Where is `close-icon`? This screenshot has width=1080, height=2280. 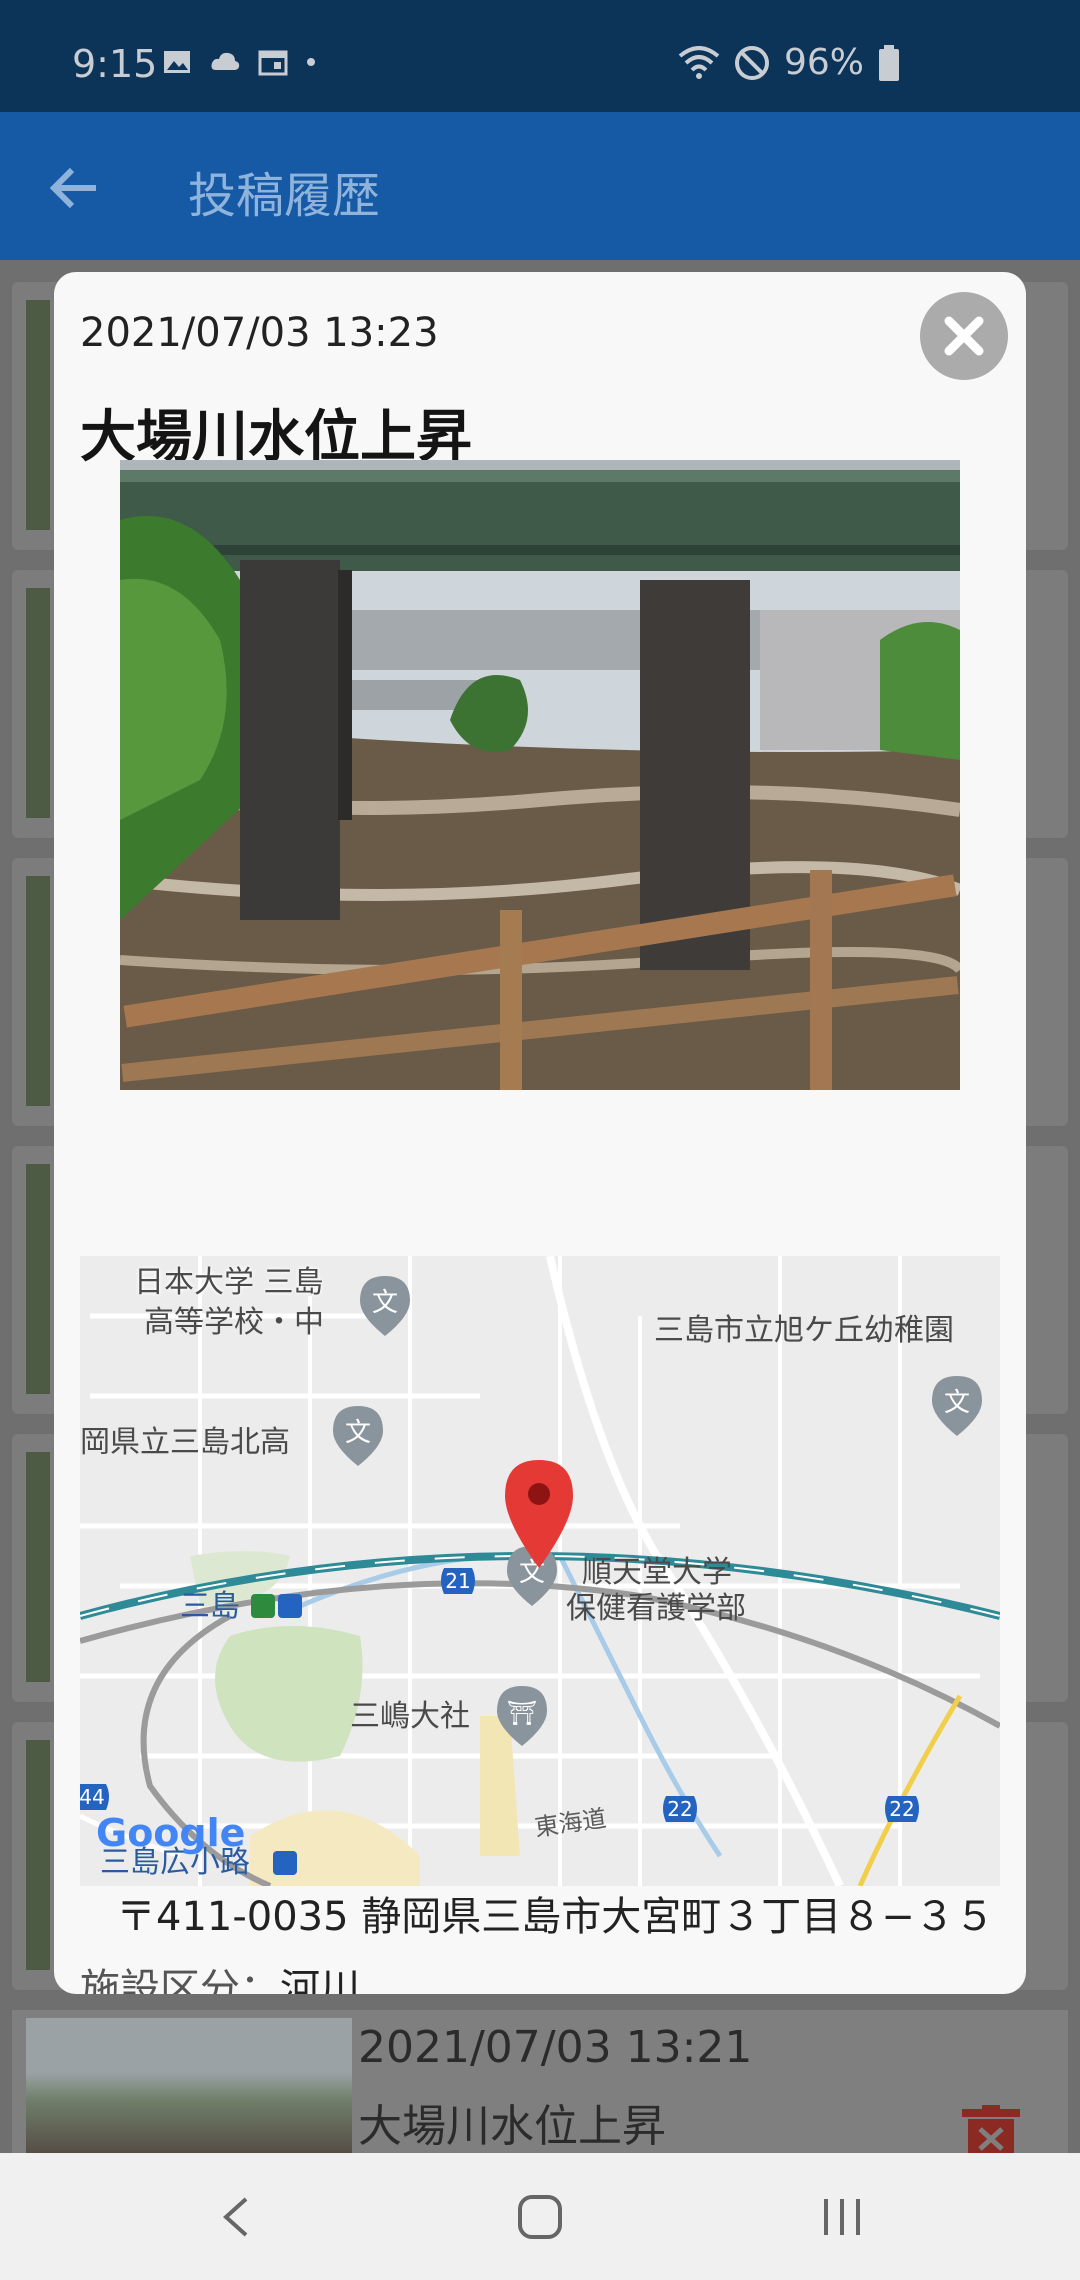
close-icon is located at coordinates (964, 336).